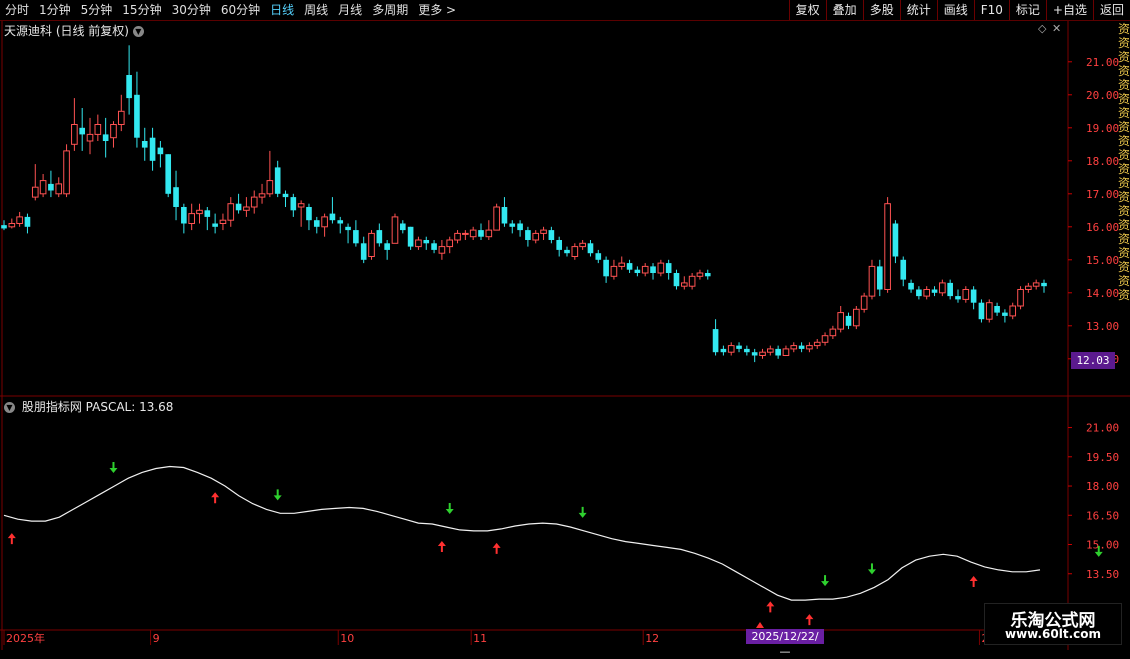 This screenshot has height=659, width=1130. Describe the element at coordinates (350, 10) in the screenshot. I see `period-tab: 月线` at that location.